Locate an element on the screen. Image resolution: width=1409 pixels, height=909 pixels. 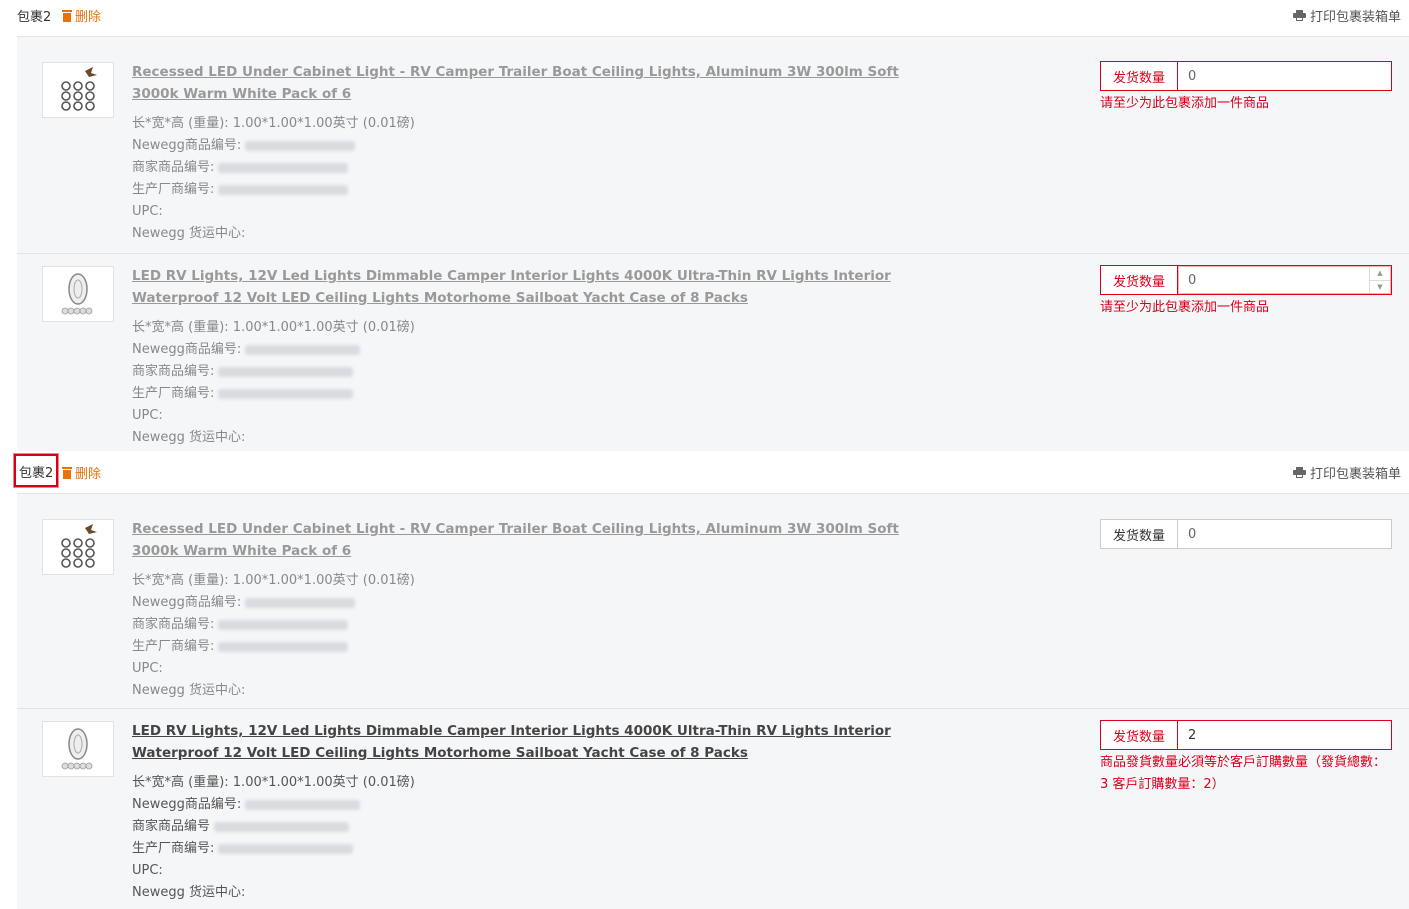
chevron-up-icon: ▲ is located at coordinates (1380, 273).